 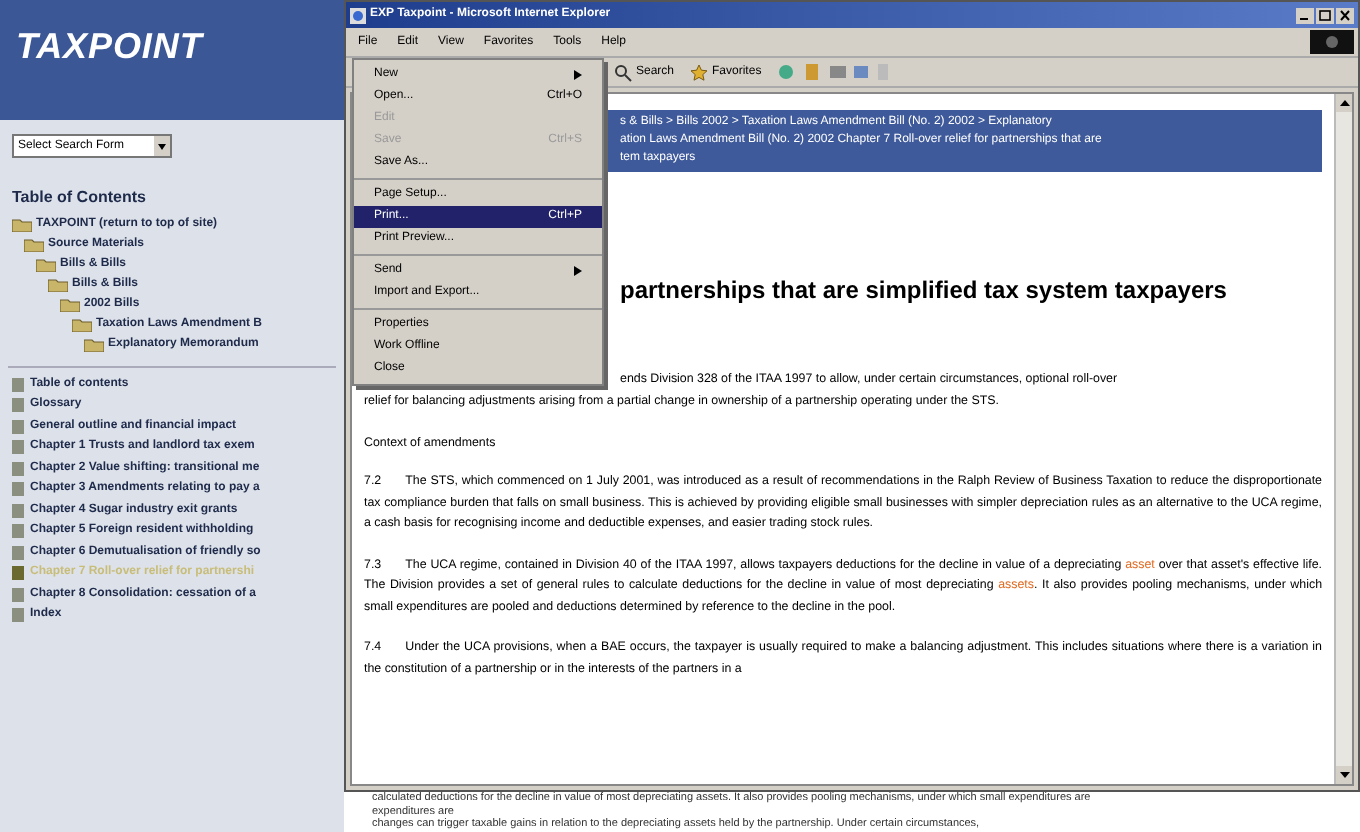 What do you see at coordinates (1344, 775) in the screenshot?
I see `scroll-down-icon` at bounding box center [1344, 775].